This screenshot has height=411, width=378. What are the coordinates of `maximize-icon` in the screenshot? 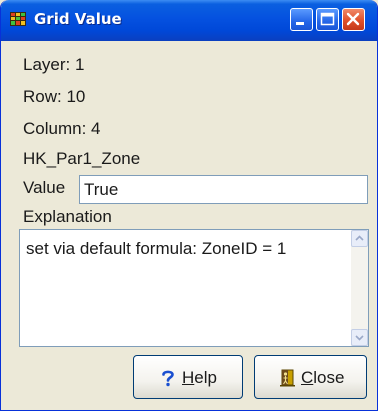 It's located at (327, 19).